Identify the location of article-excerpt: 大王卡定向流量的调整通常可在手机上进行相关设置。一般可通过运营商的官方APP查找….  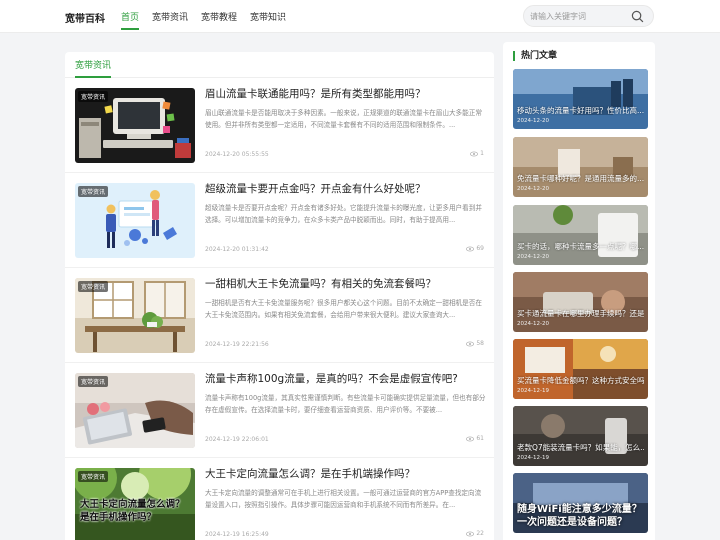
(343, 499).